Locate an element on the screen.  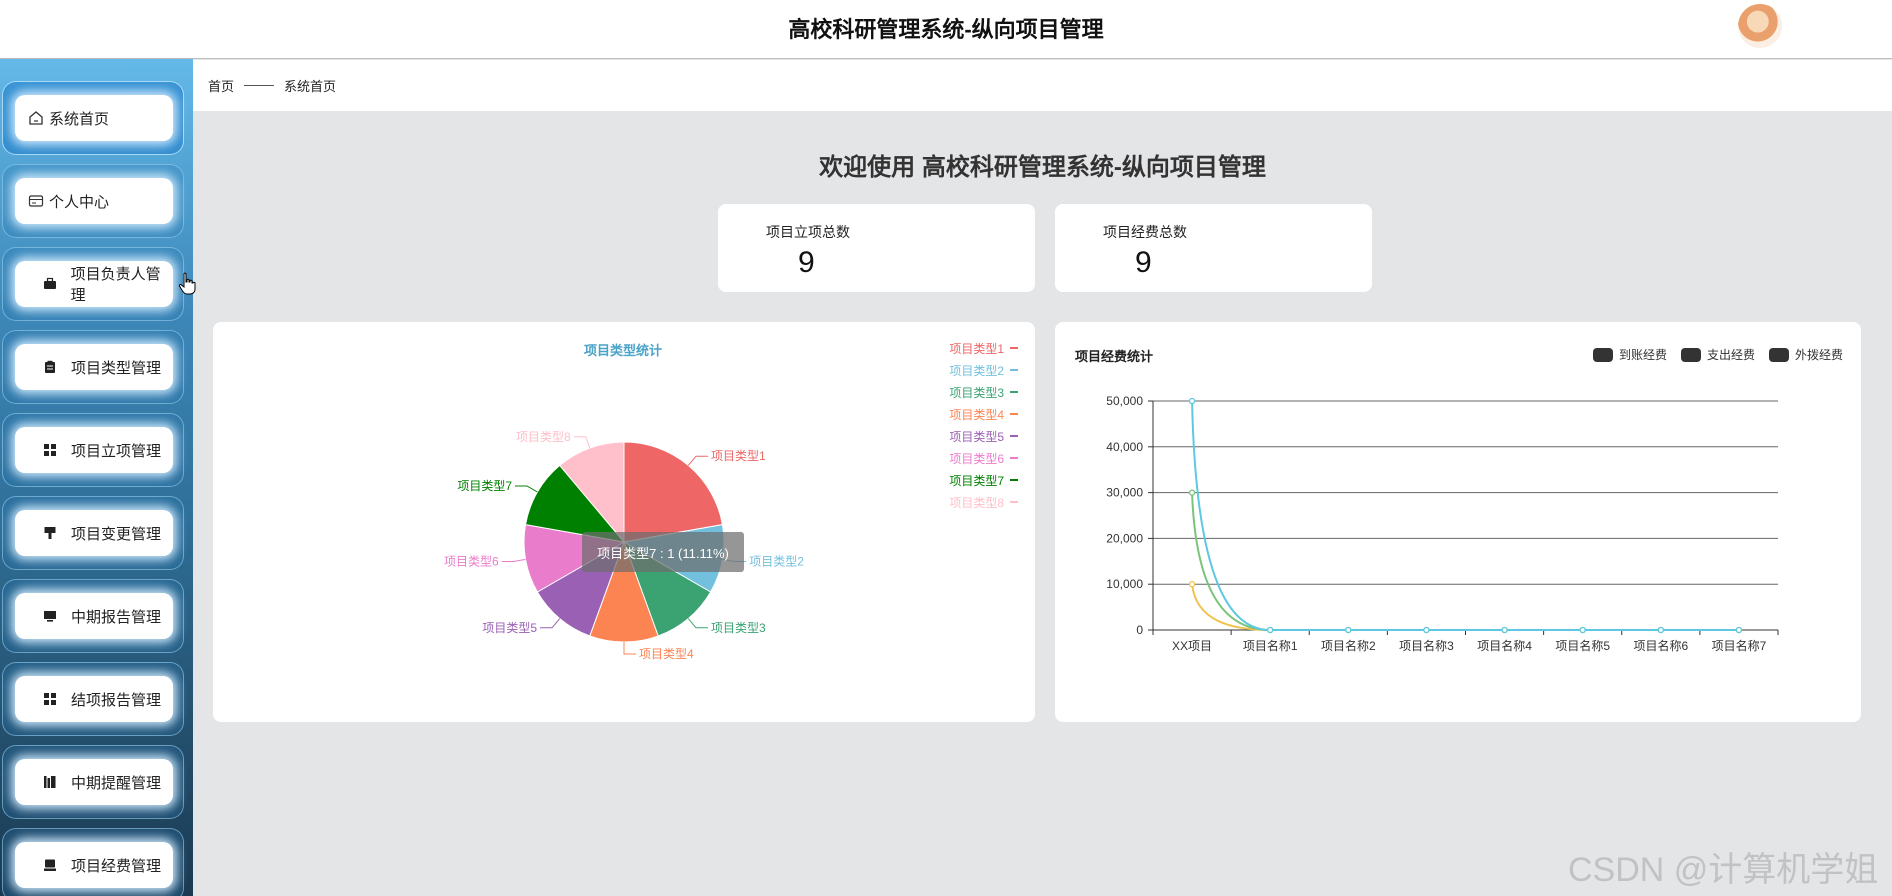
sidebar-item-button: 个人中心 is located at coordinates (94, 201).